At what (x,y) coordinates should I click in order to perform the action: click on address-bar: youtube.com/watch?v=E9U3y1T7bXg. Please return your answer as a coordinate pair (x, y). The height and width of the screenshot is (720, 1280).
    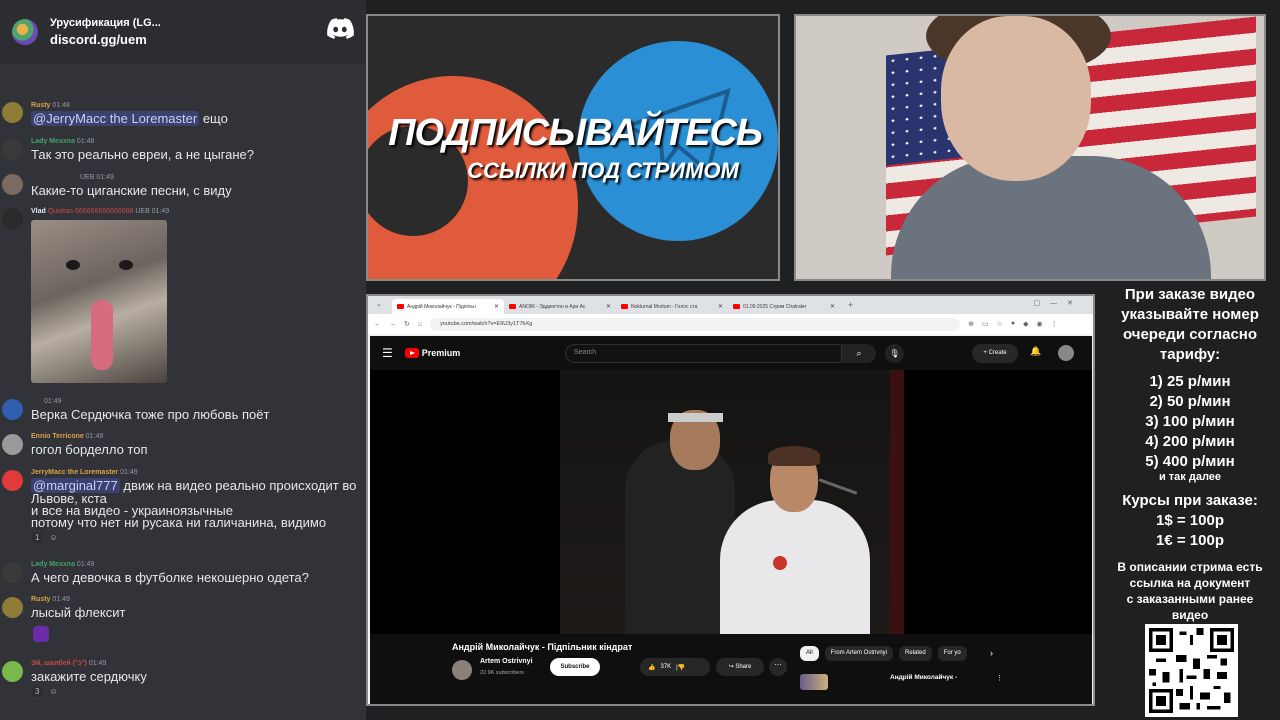
    Looking at the image, I should click on (695, 324).